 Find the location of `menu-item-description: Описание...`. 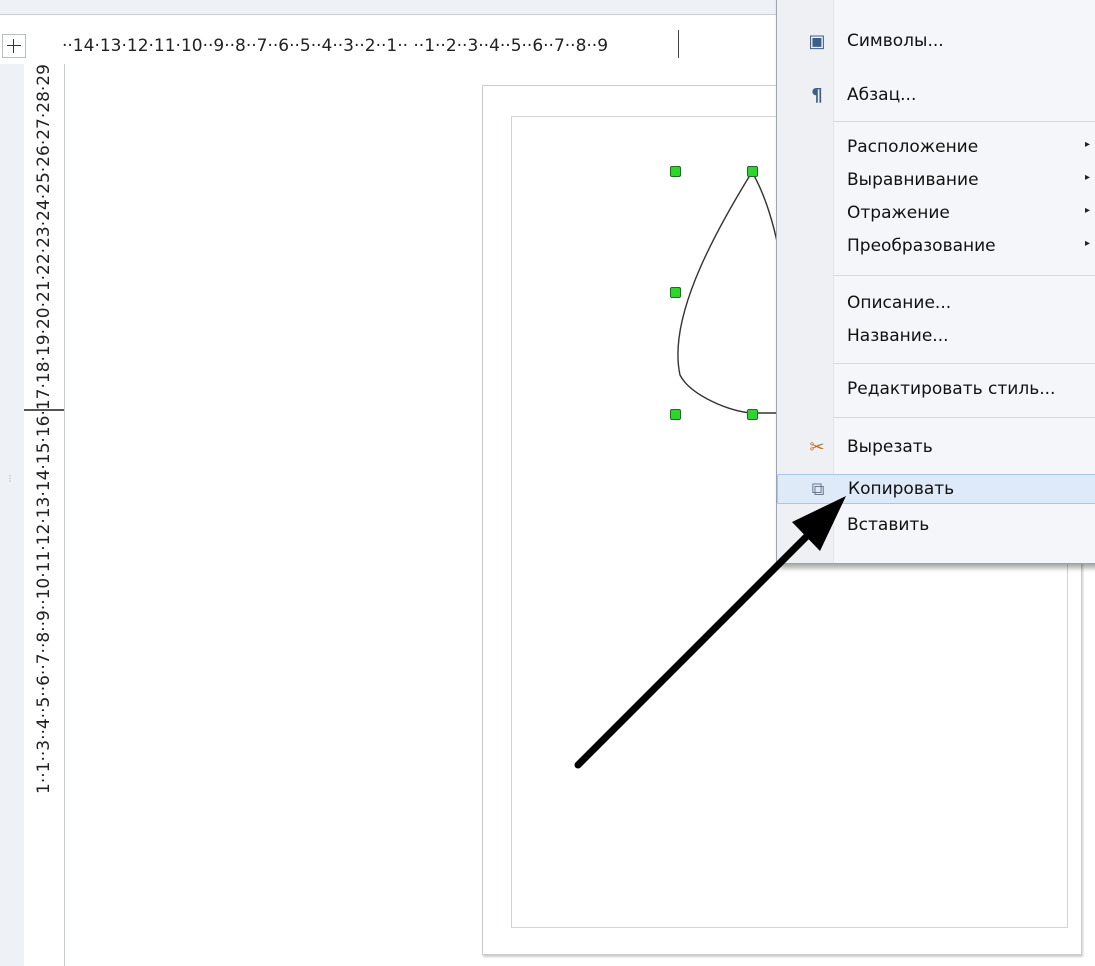

menu-item-description: Описание... is located at coordinates (936, 304).